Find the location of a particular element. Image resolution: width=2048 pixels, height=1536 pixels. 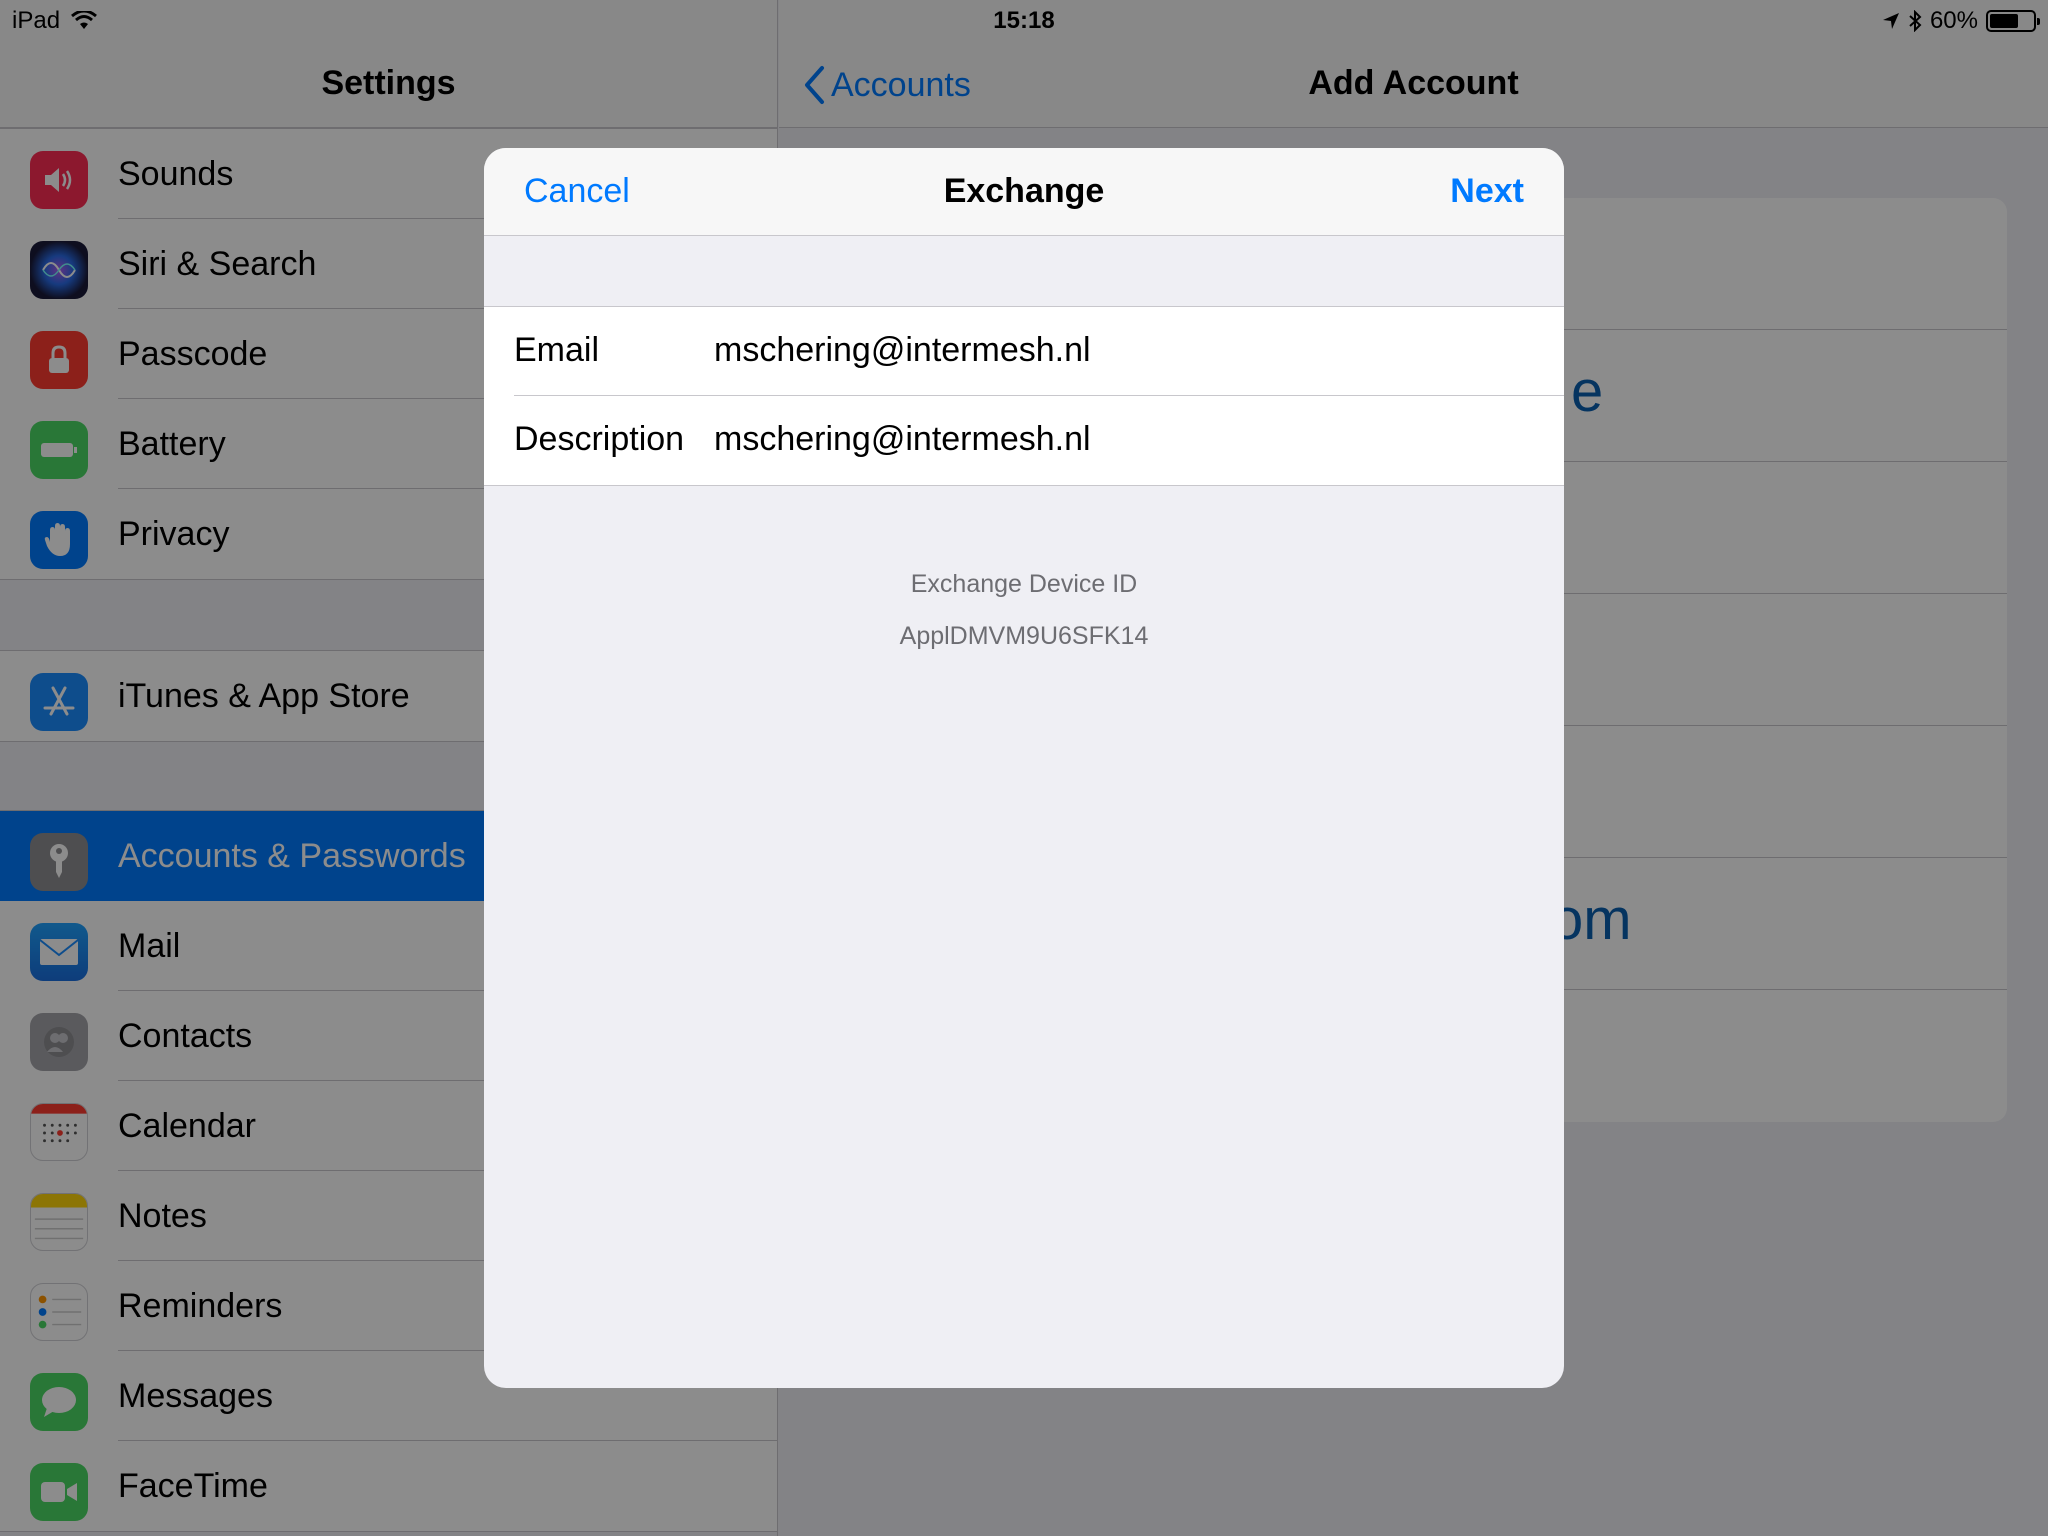

status-bar: iPad 15:18 60% is located at coordinates (1024, 20).